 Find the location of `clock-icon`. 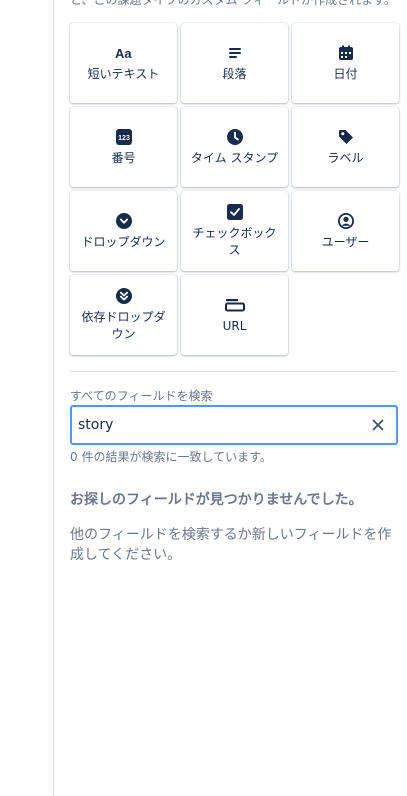

clock-icon is located at coordinates (234, 137).